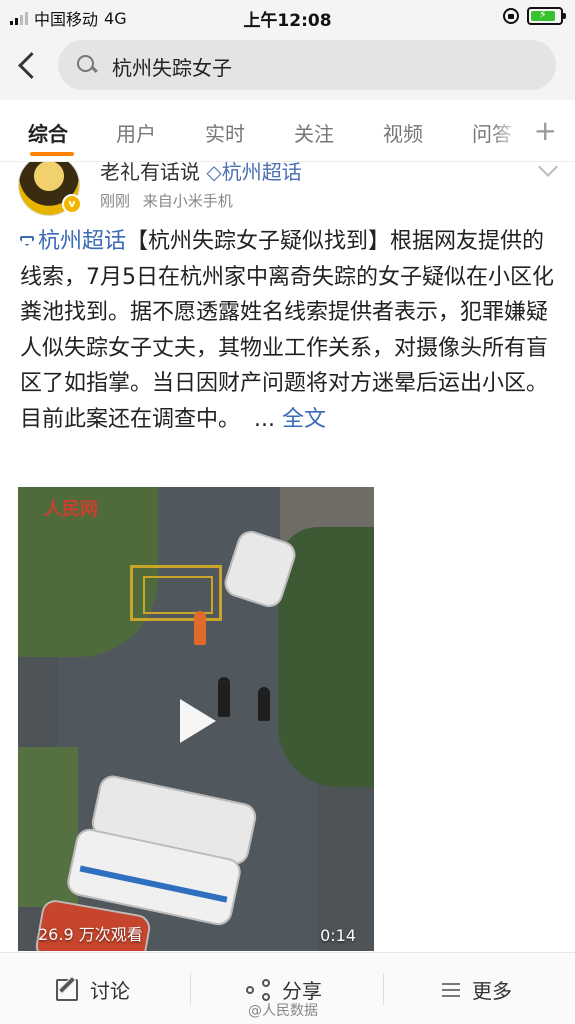 This screenshot has width=575, height=1024. I want to click on super-topic-icon: ◇, so click(214, 173).